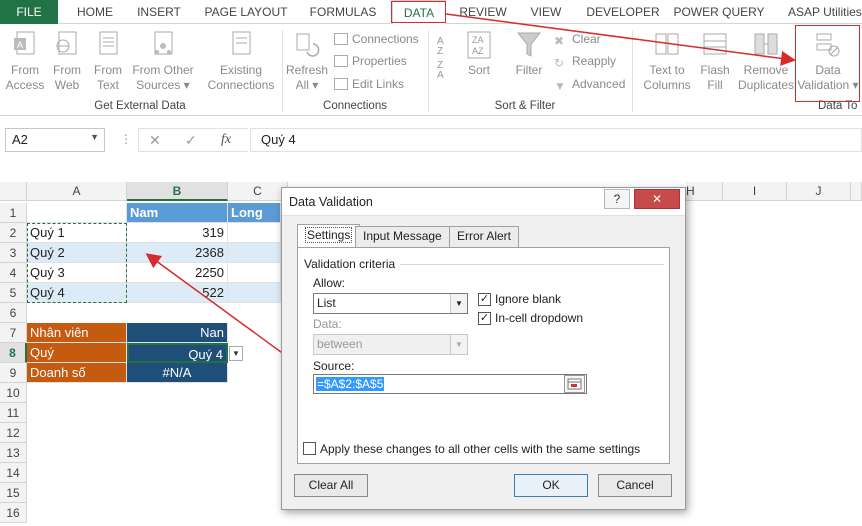 The width and height of the screenshot is (862, 526). Describe the element at coordinates (155, 140) in the screenshot. I see `cancel-icon: ✕` at that location.